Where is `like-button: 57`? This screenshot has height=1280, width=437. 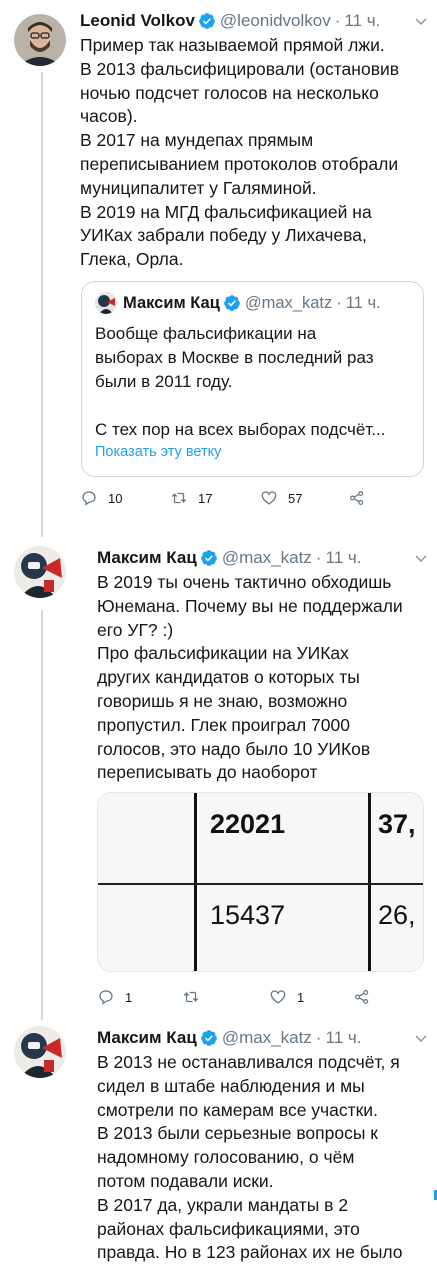 like-button: 57 is located at coordinates (281, 498).